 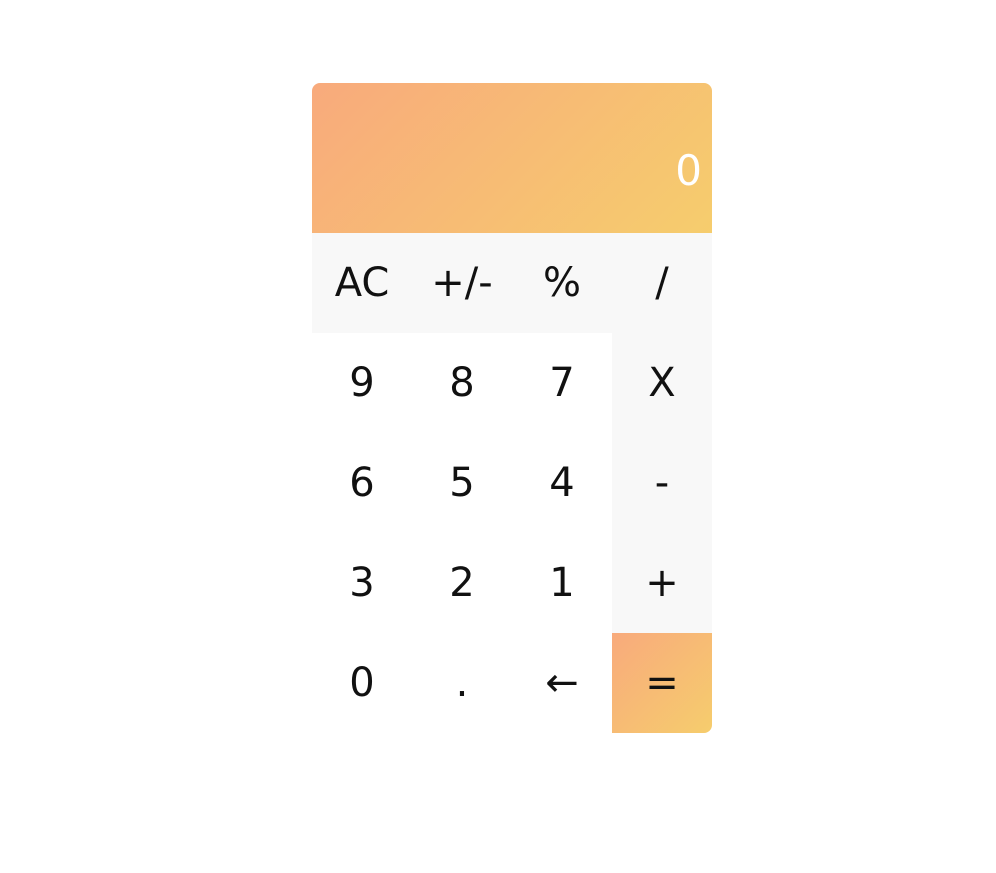 I want to click on digit-4-button: 4, so click(x=562, y=483).